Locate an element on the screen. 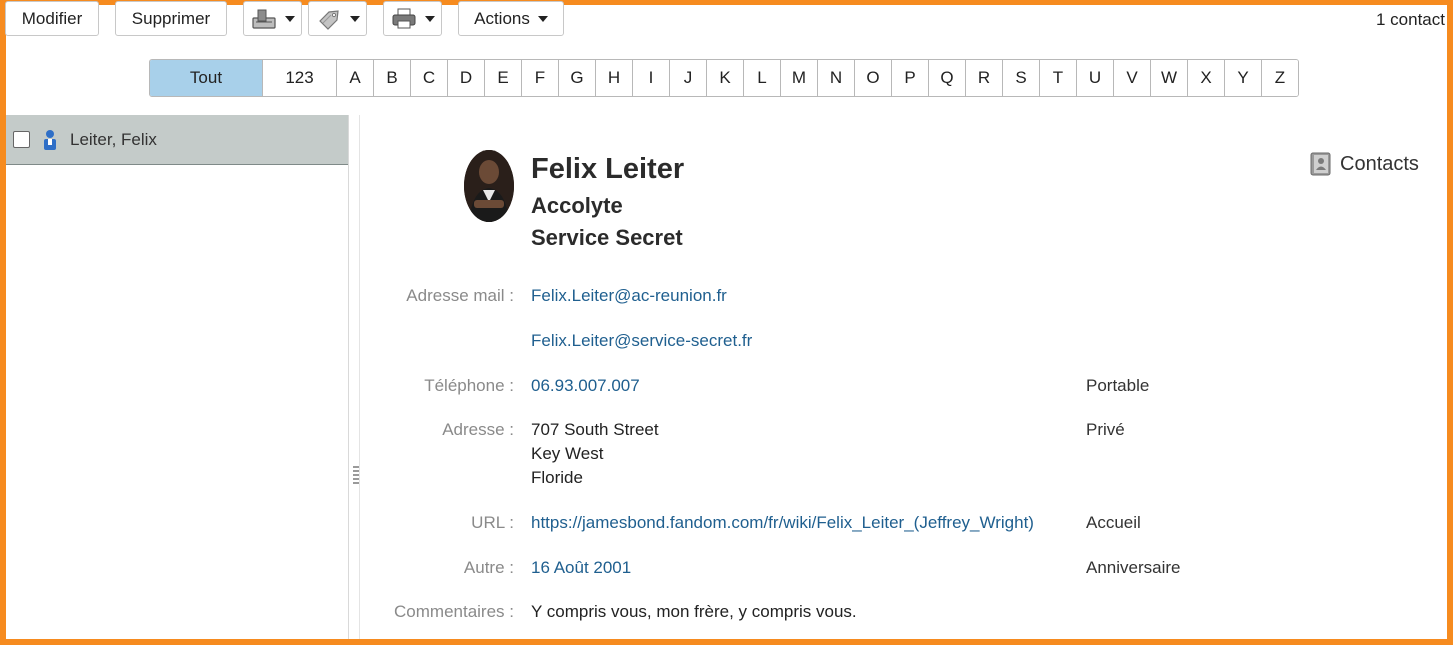 The height and width of the screenshot is (645, 1453). alpha-filter-d: D is located at coordinates (465, 78).